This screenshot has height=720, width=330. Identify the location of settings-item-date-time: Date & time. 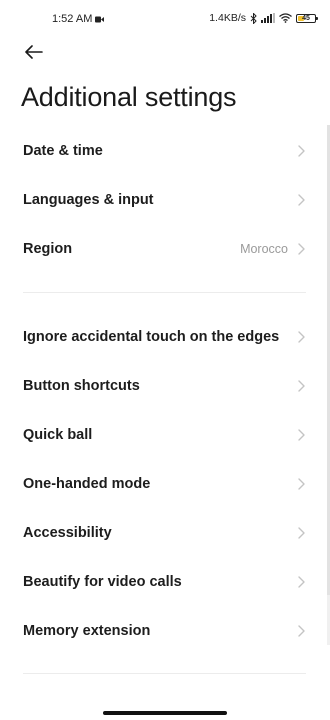
(165, 150).